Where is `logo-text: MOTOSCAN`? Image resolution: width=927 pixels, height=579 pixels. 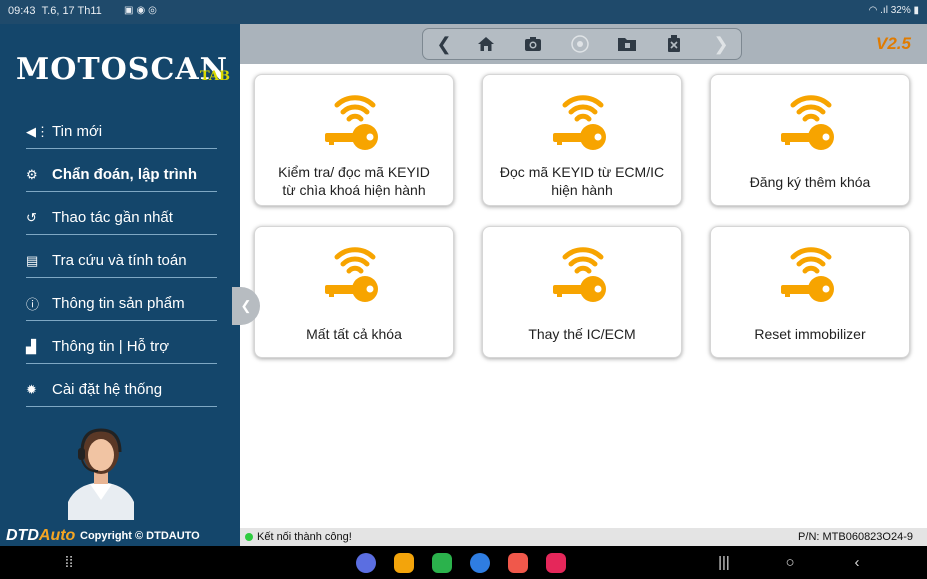
logo-text: MOTOSCAN is located at coordinates (122, 69).